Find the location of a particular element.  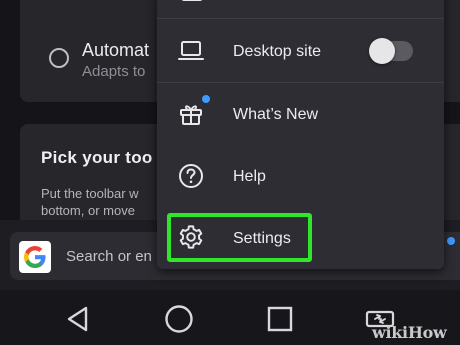

whats-new-badge is located at coordinates (206, 99).